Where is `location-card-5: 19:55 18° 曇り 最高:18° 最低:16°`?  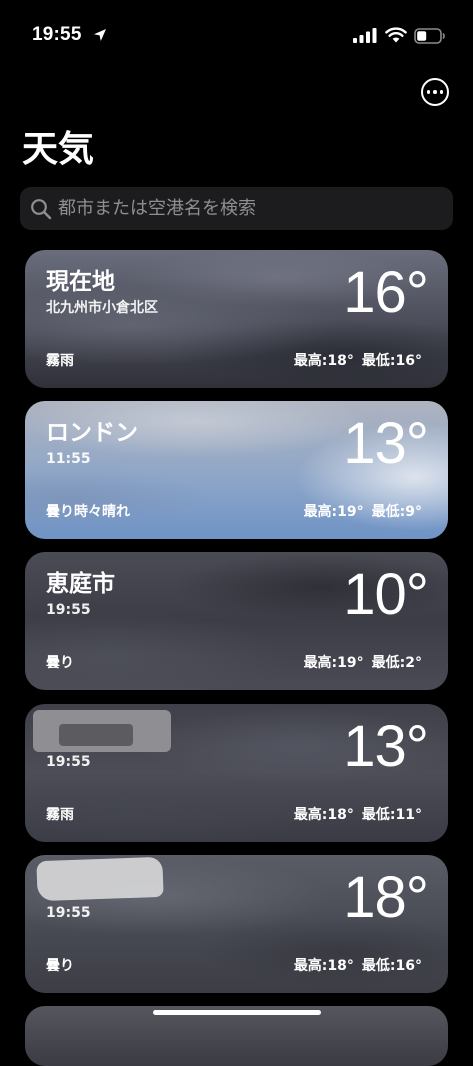 location-card-5: 19:55 18° 曇り 最高:18° 最低:16° is located at coordinates (236, 924).